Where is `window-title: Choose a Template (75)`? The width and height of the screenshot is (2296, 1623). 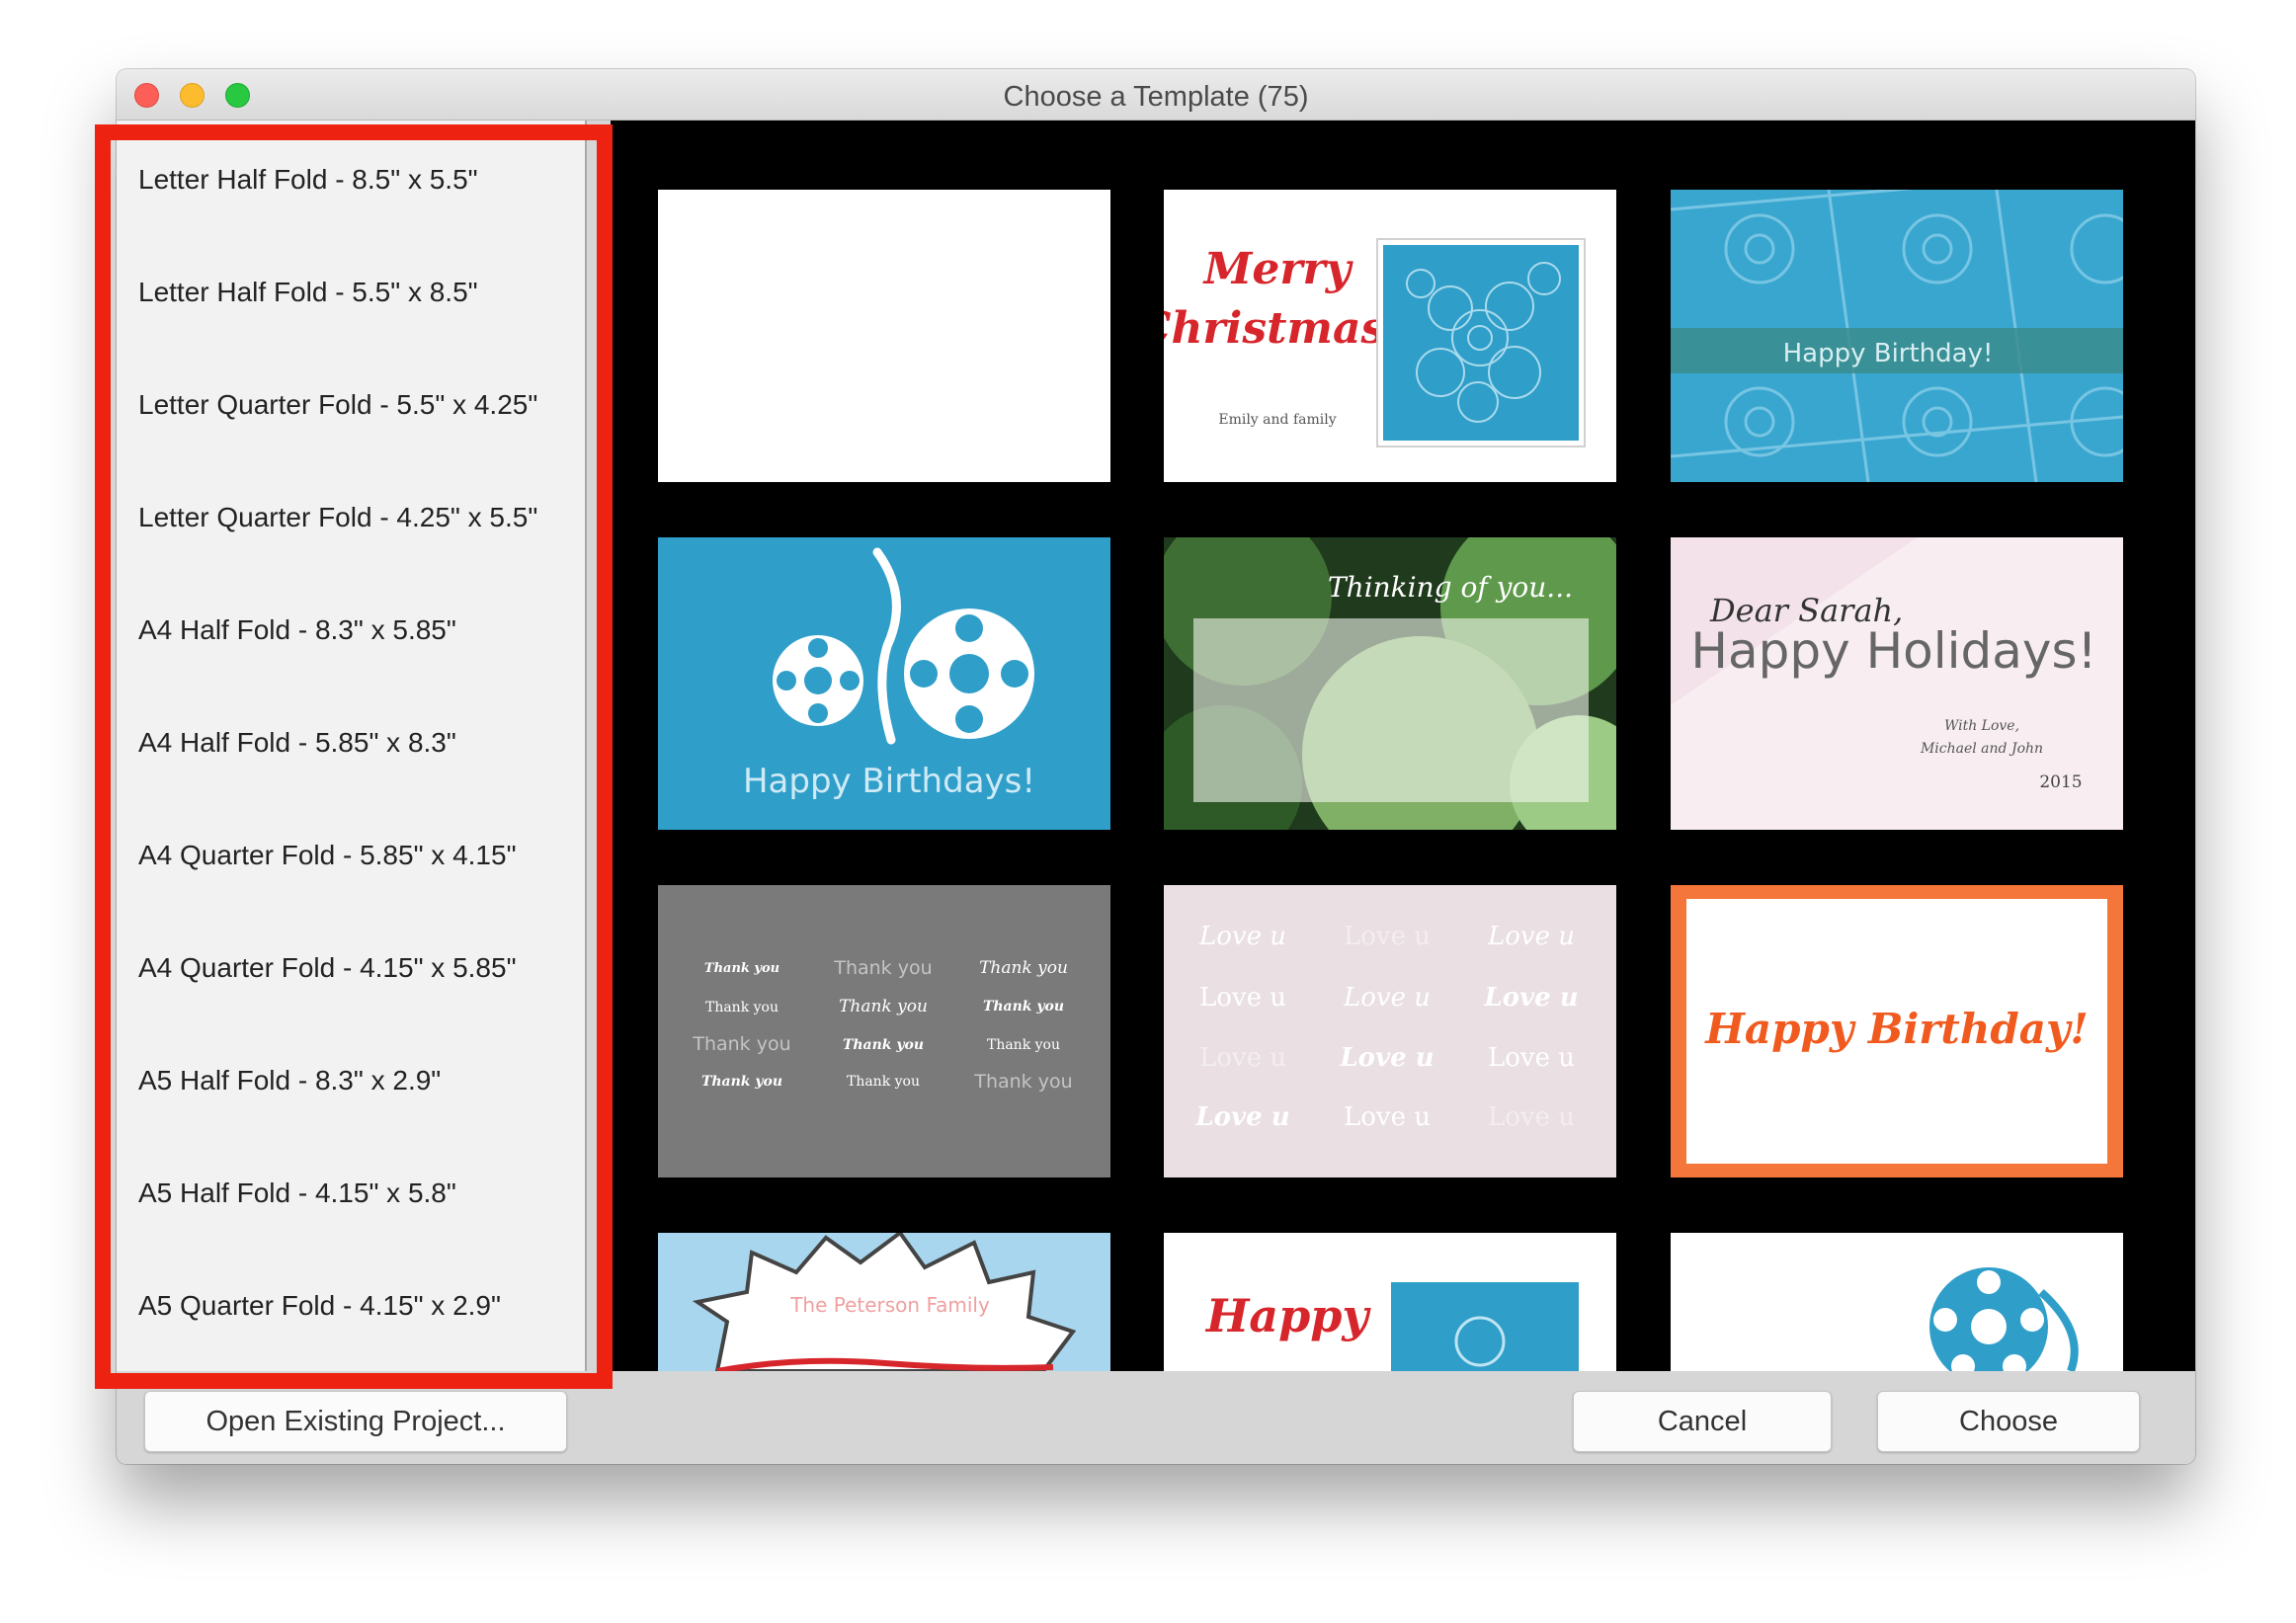 window-title: Choose a Template (75) is located at coordinates (1156, 97).